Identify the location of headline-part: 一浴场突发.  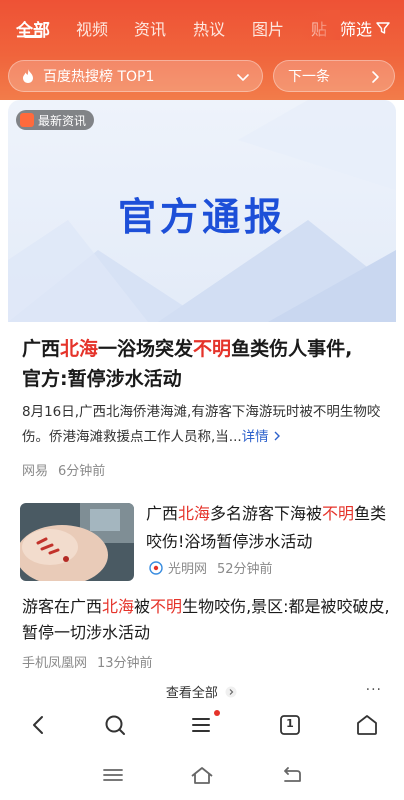
(146, 349).